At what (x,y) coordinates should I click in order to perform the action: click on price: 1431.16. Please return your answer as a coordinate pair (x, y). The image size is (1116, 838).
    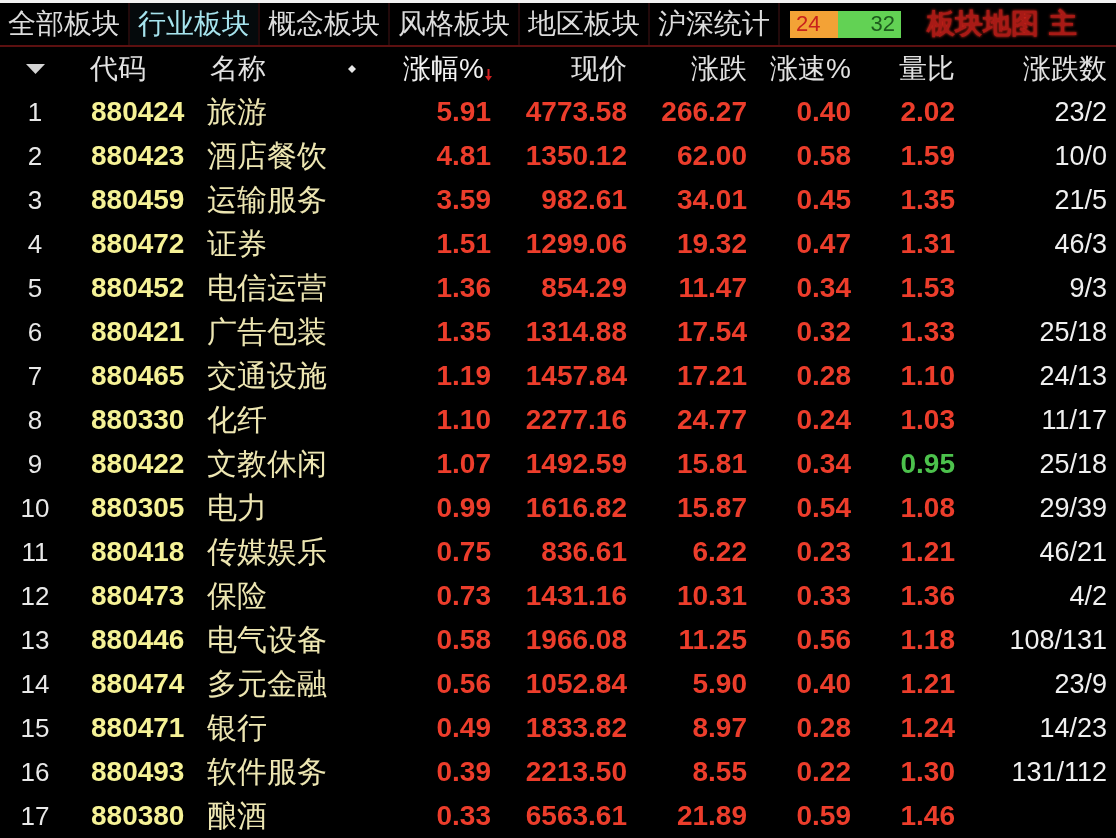
    Looking at the image, I should click on (576, 596).